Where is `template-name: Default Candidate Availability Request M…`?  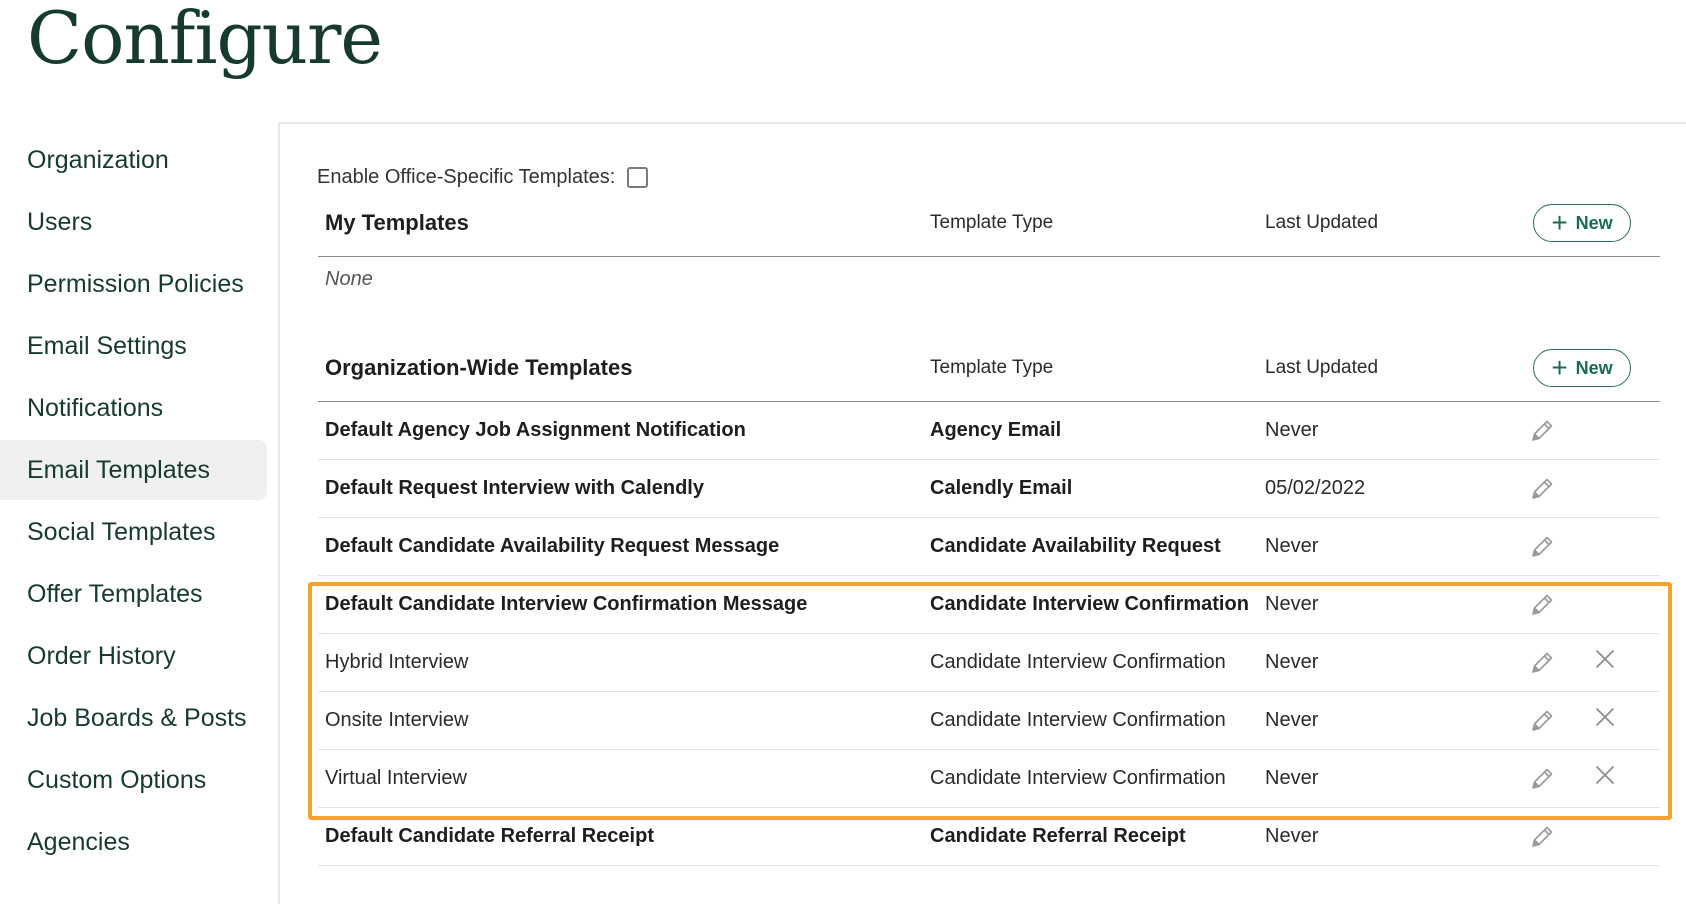
template-name: Default Candidate Availability Request M… is located at coordinates (552, 546).